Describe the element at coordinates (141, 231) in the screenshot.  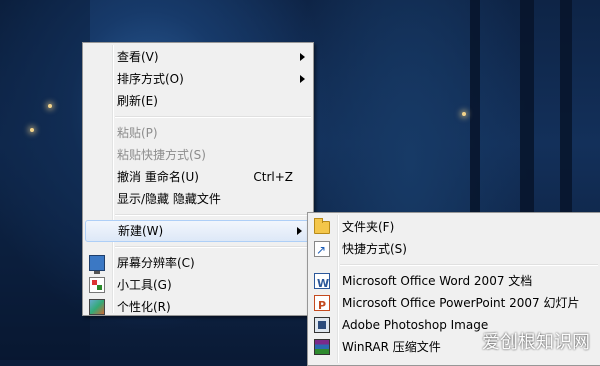
I see `menu-item-label: 新建(W)` at that location.